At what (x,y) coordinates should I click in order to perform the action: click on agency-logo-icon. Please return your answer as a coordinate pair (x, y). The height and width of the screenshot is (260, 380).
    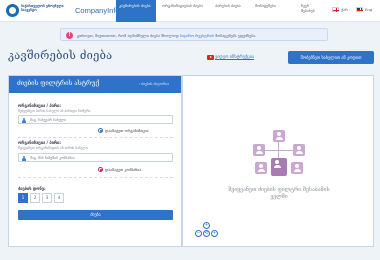
    Looking at the image, I should click on (12, 10).